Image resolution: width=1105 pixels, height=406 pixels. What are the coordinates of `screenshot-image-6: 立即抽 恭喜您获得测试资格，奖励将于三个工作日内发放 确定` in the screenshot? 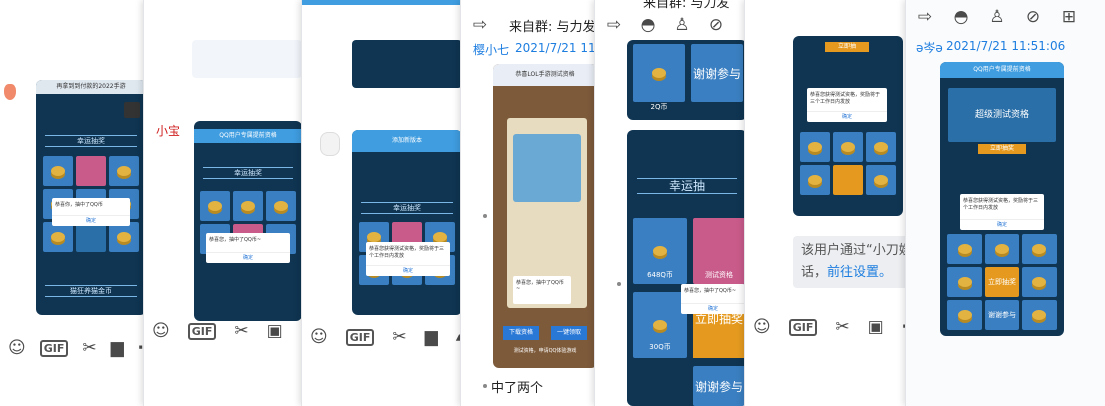 It's located at (848, 126).